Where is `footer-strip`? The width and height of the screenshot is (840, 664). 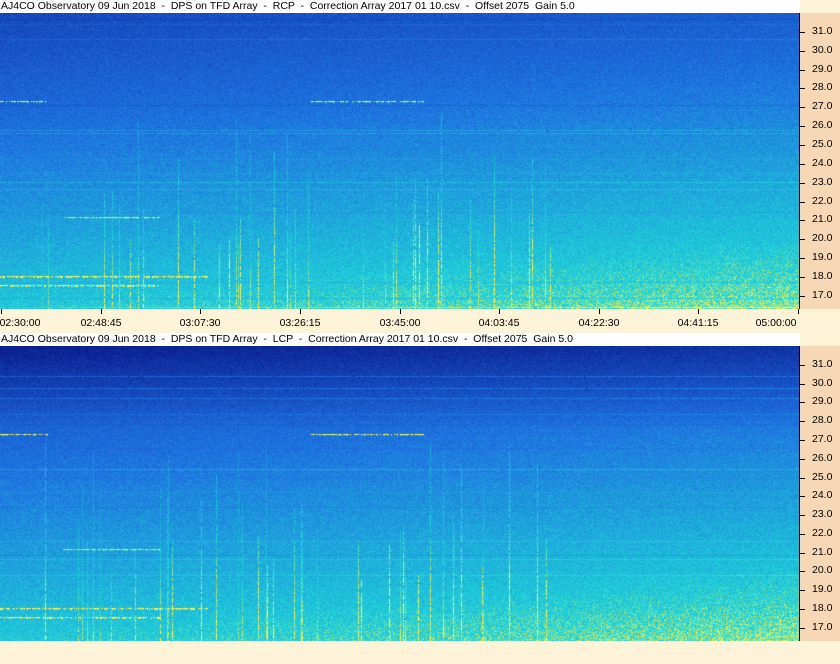 footer-strip is located at coordinates (420, 652).